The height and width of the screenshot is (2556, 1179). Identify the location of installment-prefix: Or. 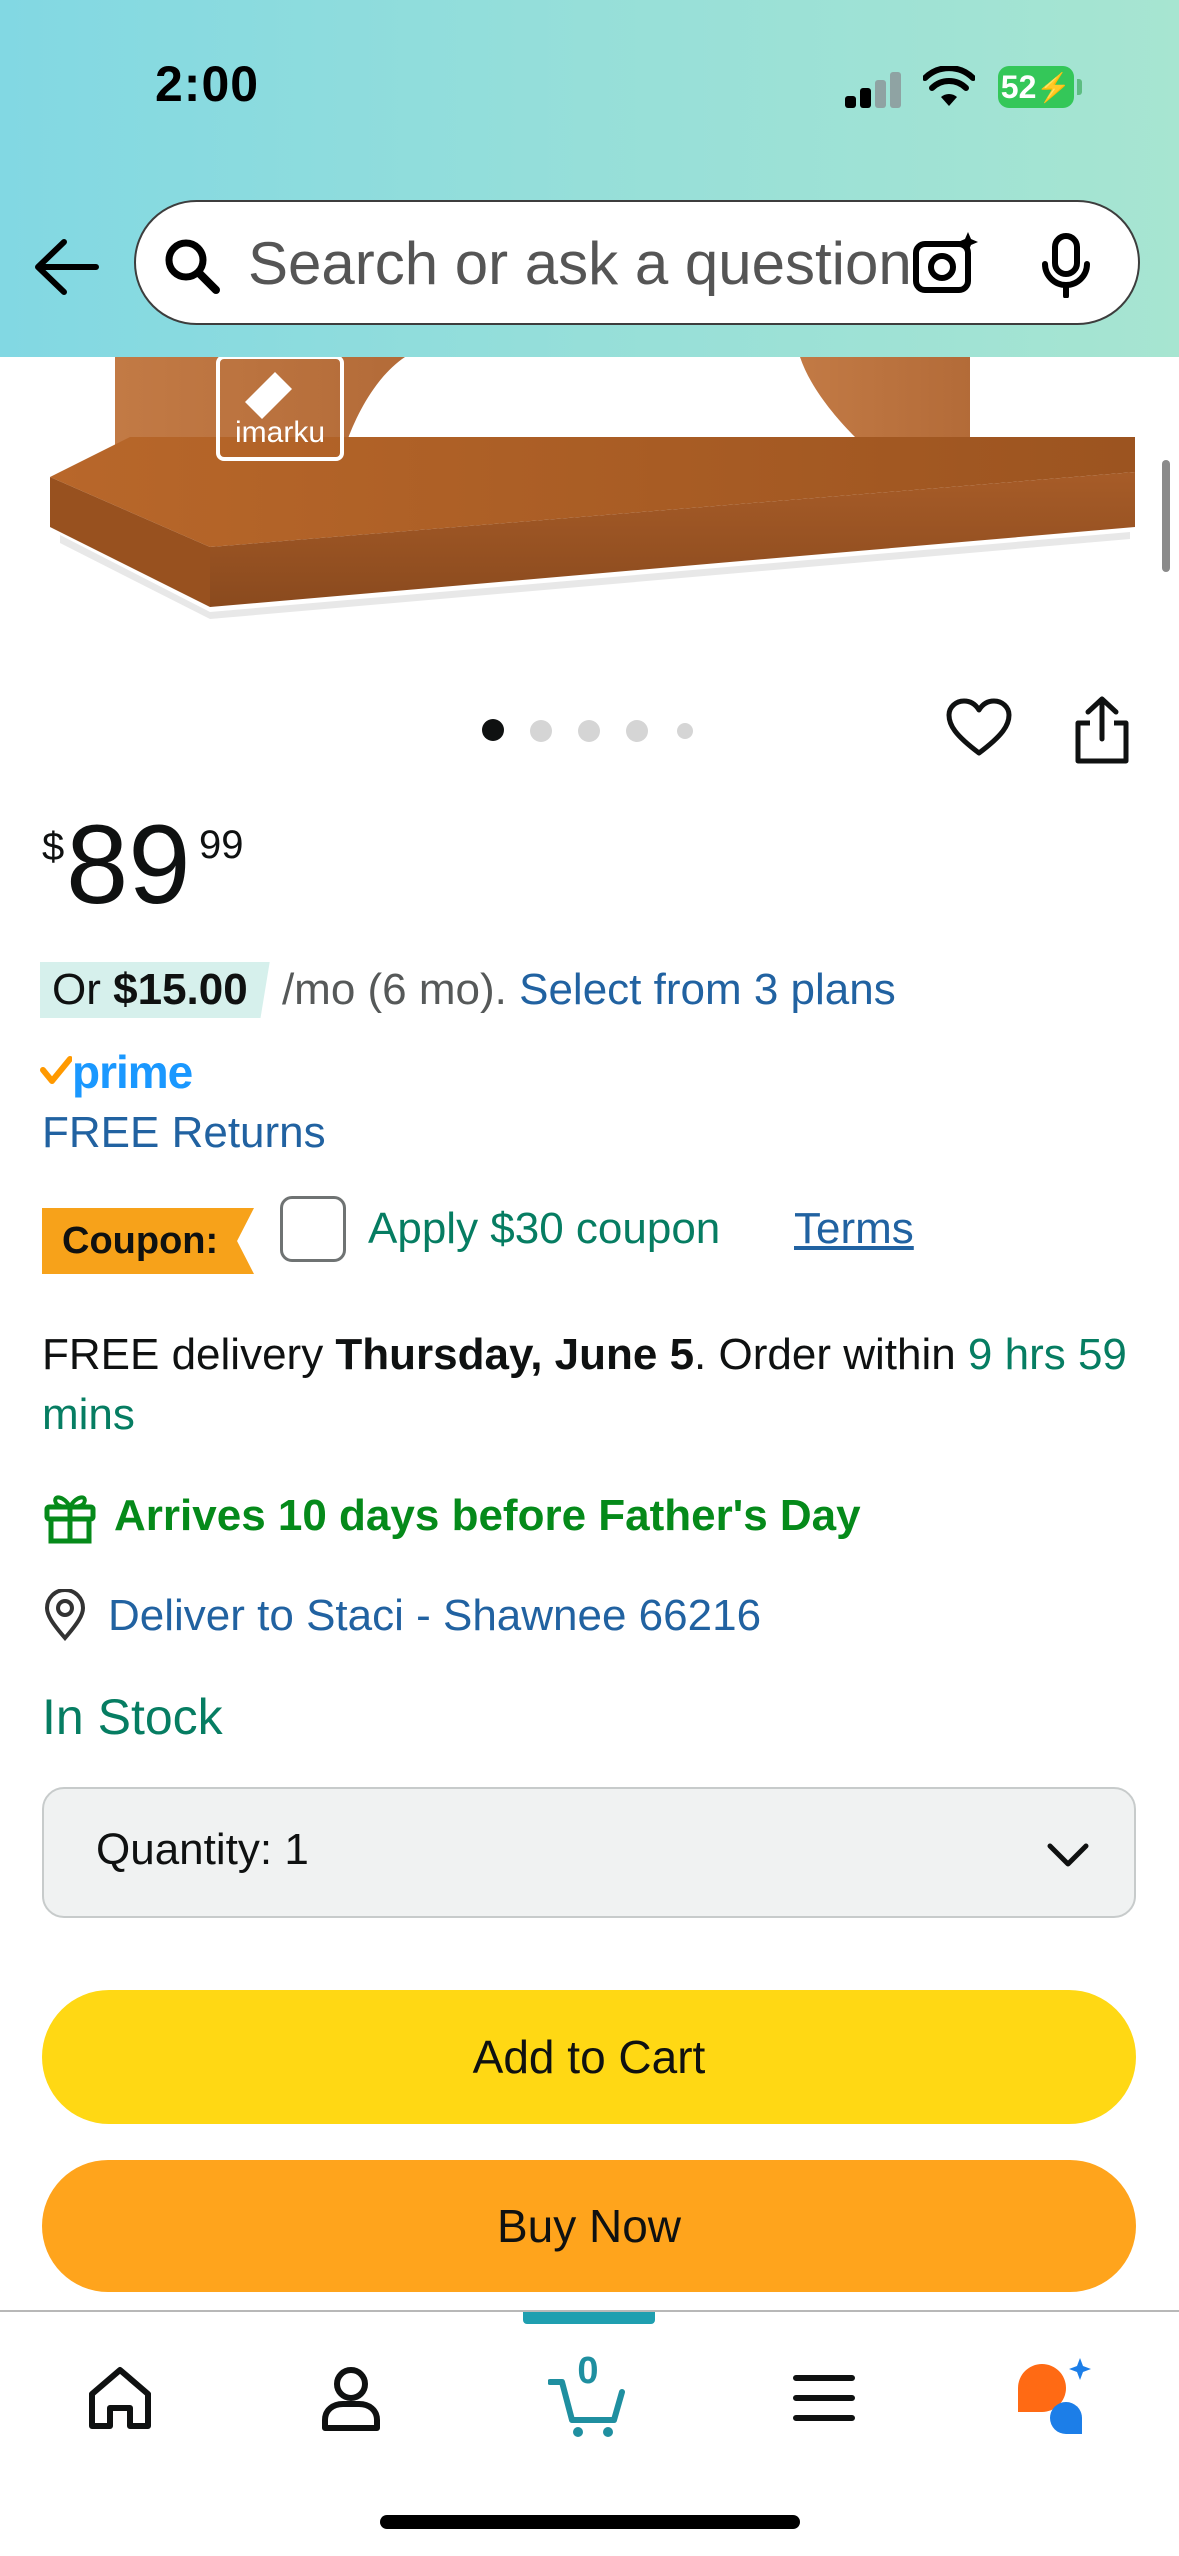
(76, 989).